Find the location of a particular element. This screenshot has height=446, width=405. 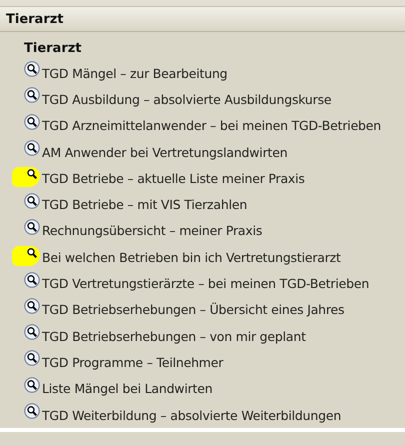

menu-link: TGD Mängel – zur Bearbeitung is located at coordinates (135, 73).